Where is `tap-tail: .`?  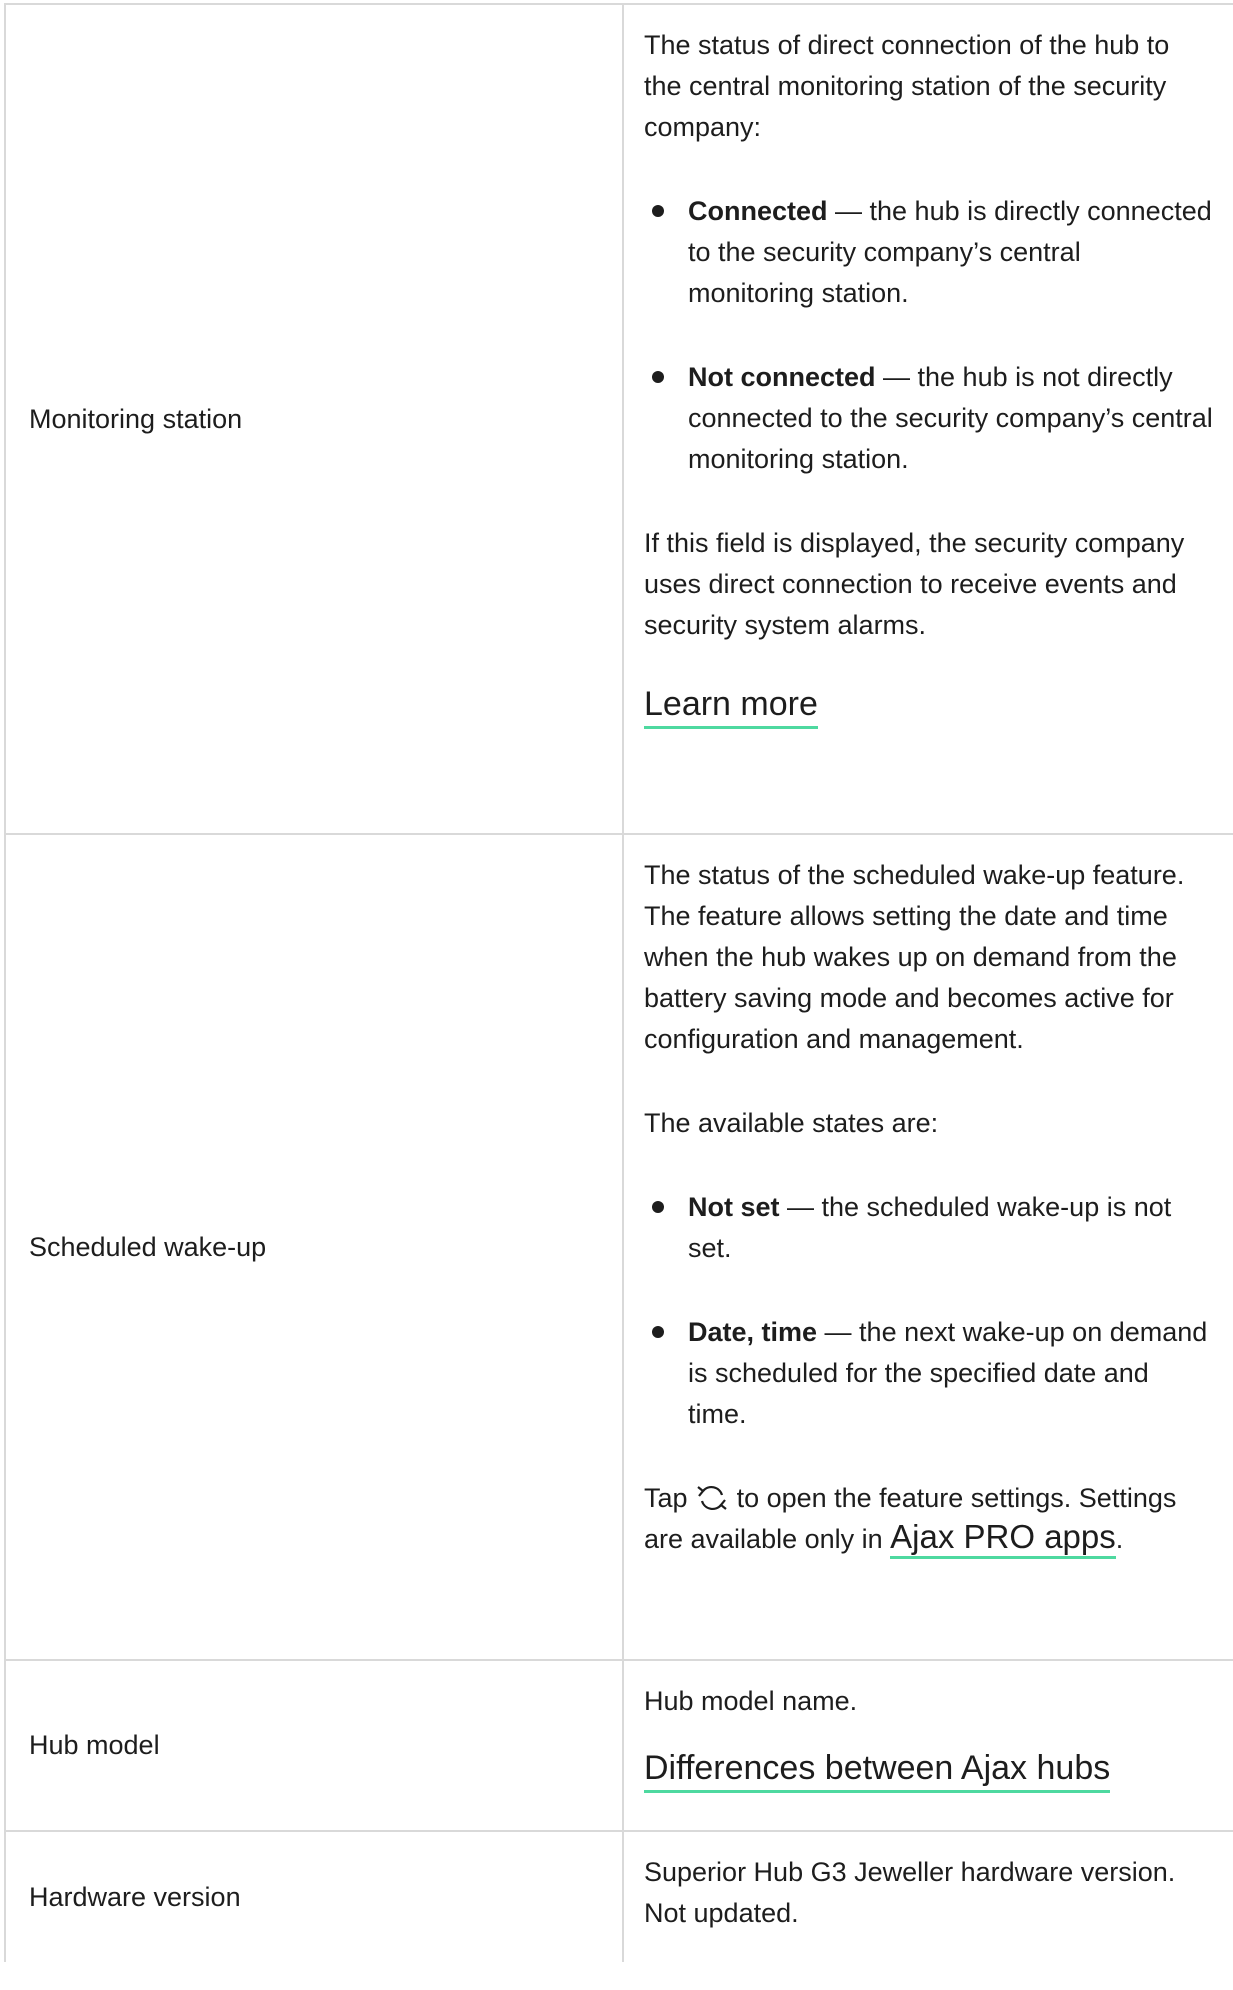 tap-tail: . is located at coordinates (1119, 1539).